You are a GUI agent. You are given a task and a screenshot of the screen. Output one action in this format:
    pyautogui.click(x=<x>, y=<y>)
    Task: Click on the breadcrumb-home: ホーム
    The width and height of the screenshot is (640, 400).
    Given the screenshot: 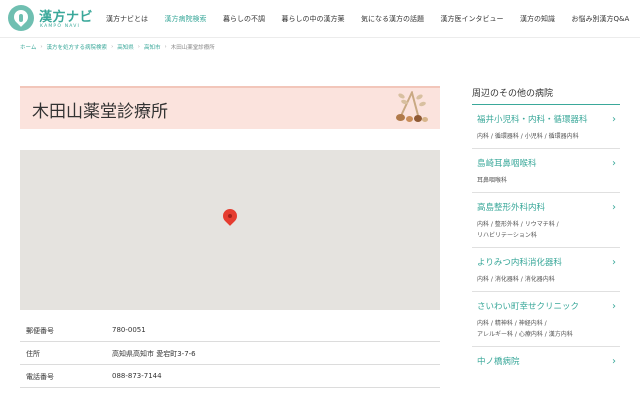 What is the action you would take?
    pyautogui.click(x=28, y=47)
    